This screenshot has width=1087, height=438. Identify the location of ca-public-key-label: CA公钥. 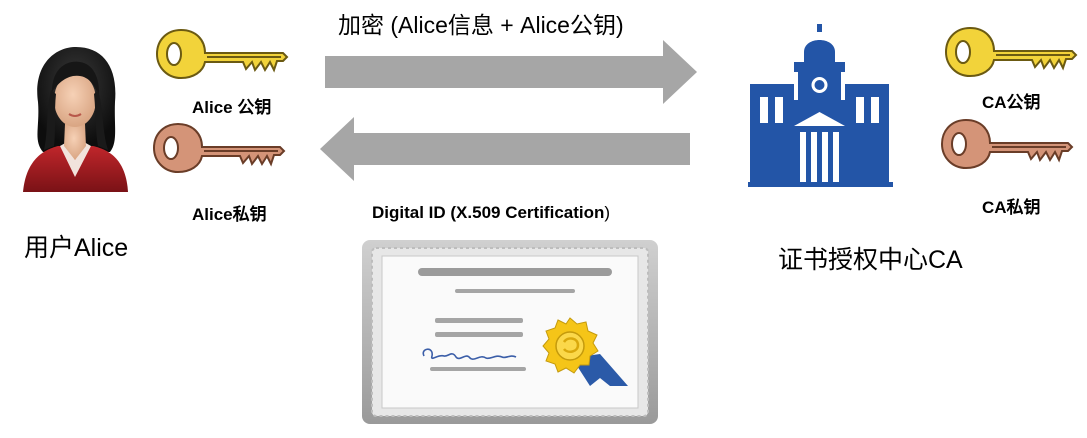
(1011, 102).